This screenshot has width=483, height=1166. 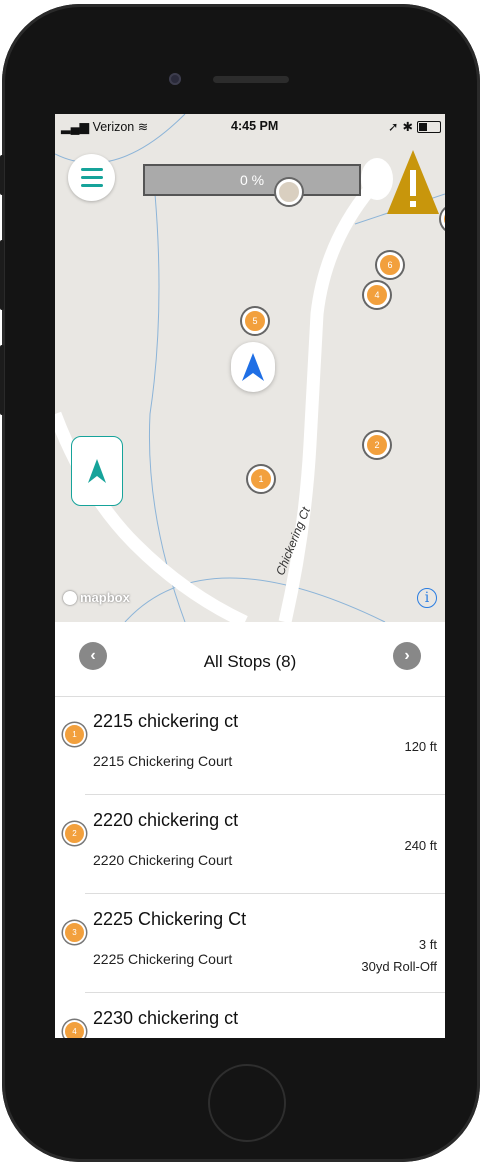 I want to click on front-camera, so click(x=175, y=79).